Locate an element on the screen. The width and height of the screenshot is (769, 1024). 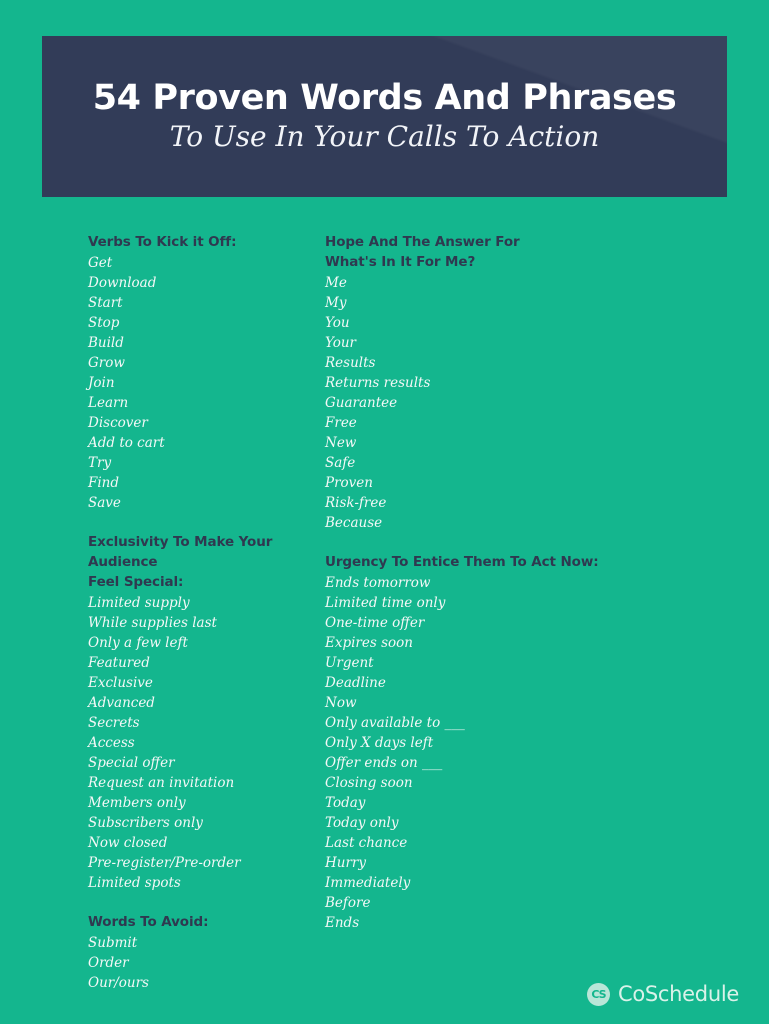
list-item: Our/ours is located at coordinates (118, 983).